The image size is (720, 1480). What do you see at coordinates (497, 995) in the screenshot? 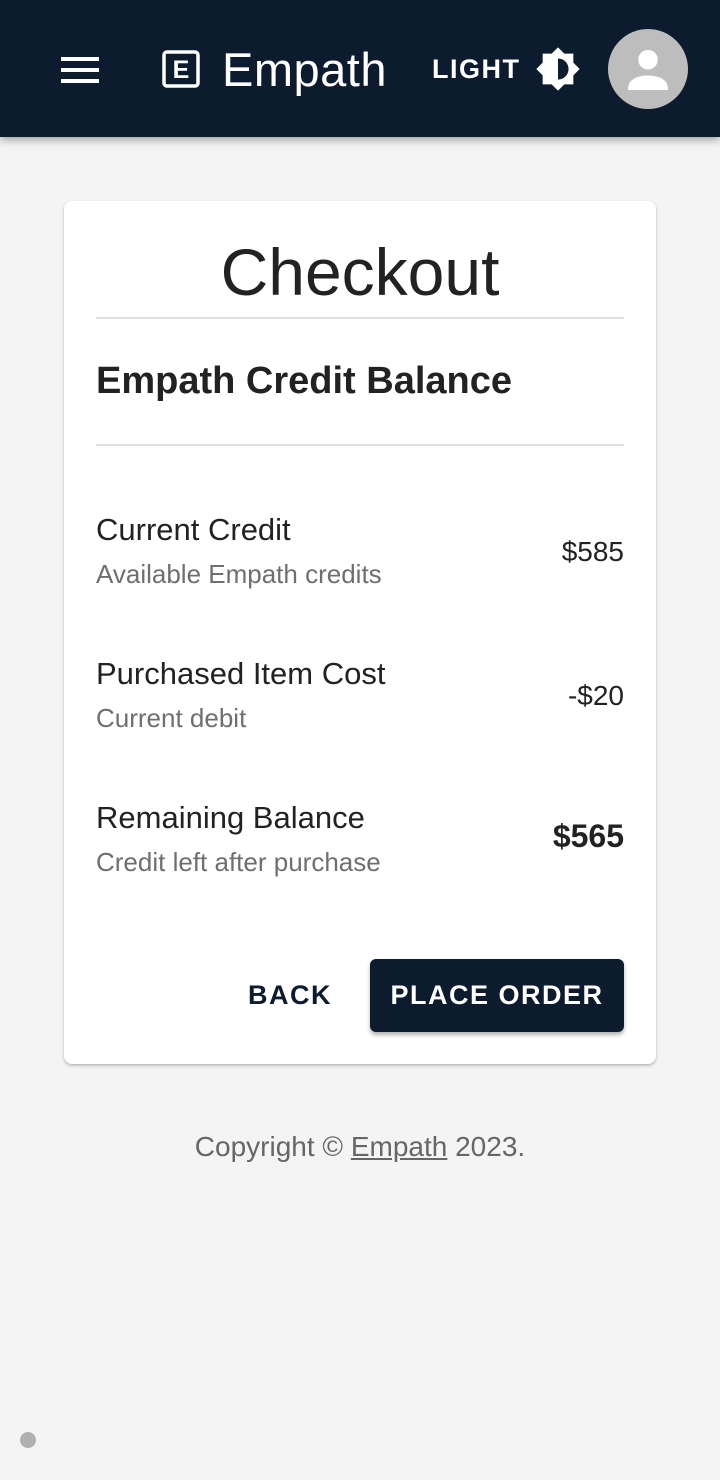
I see `place-order-button: PLACE ORDER` at bounding box center [497, 995].